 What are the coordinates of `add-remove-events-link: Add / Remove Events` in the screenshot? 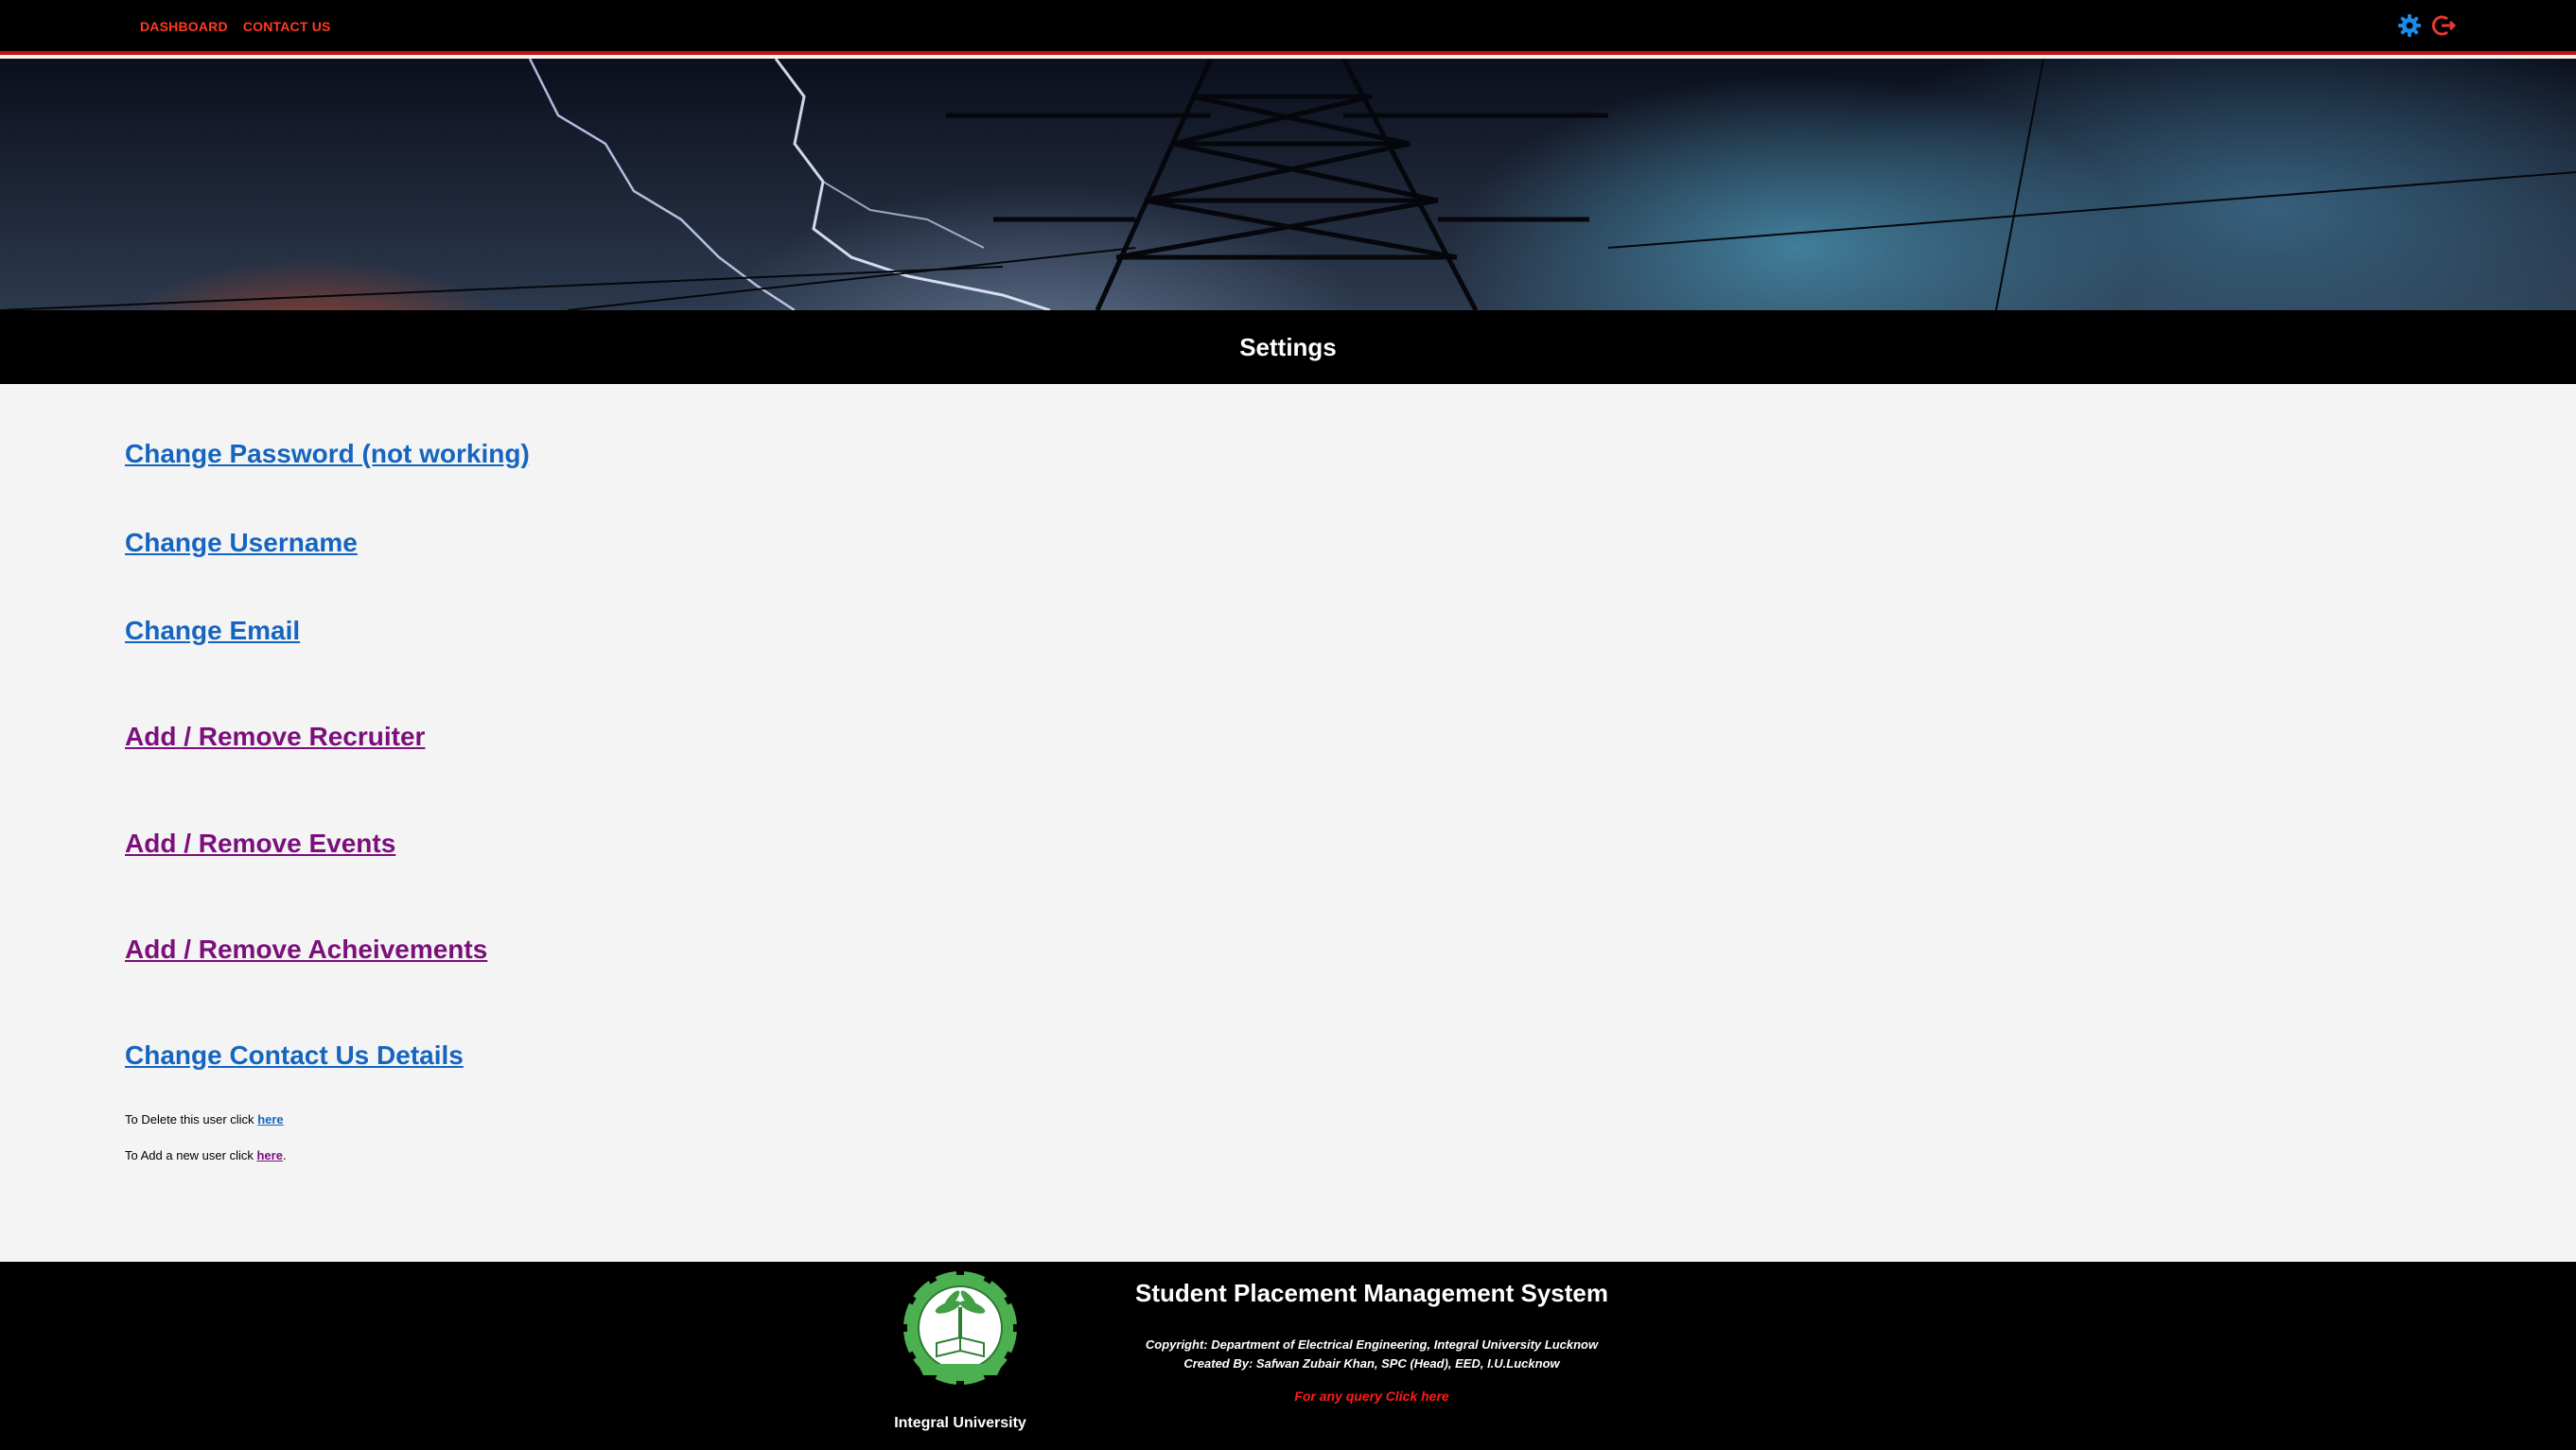 It's located at (260, 844).